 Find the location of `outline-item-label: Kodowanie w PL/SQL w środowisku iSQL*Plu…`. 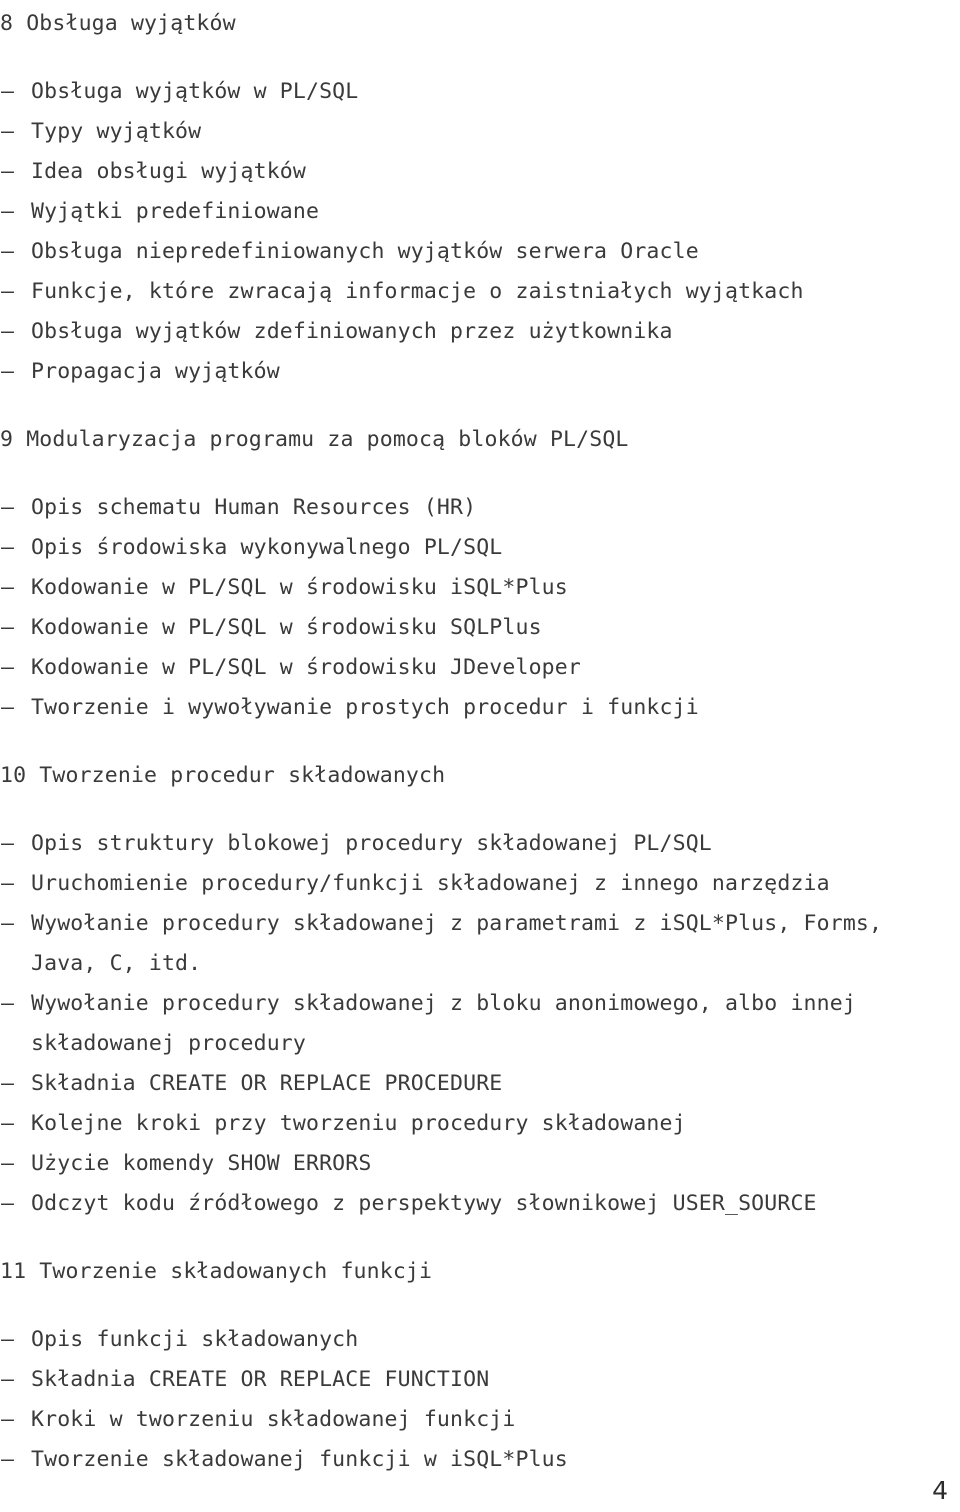

outline-item-label: Kodowanie w PL/SQL w środowisku iSQL*Plu… is located at coordinates (299, 587).